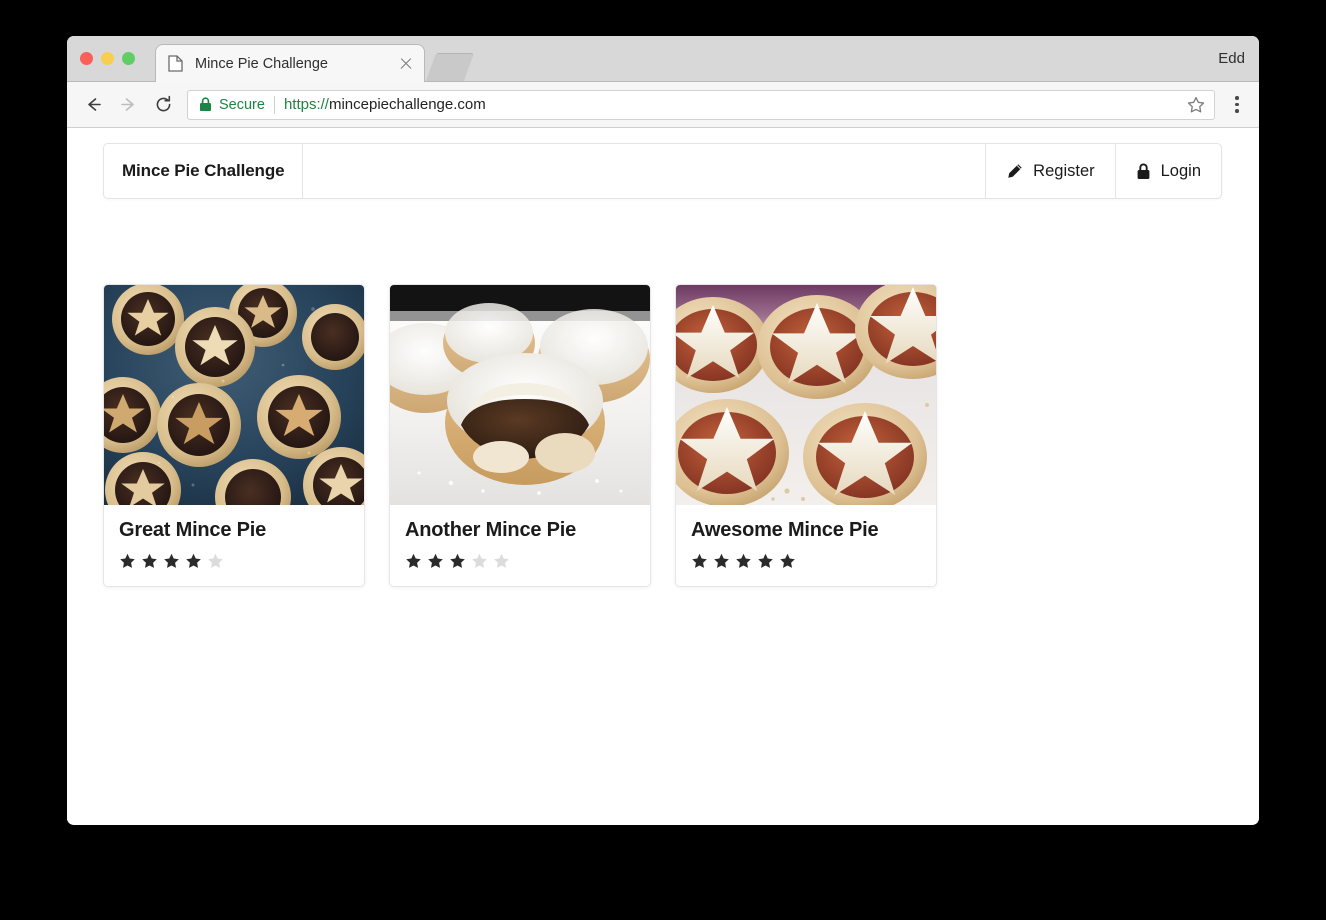 Image resolution: width=1326 pixels, height=920 pixels. I want to click on register-button: Register, so click(1049, 171).